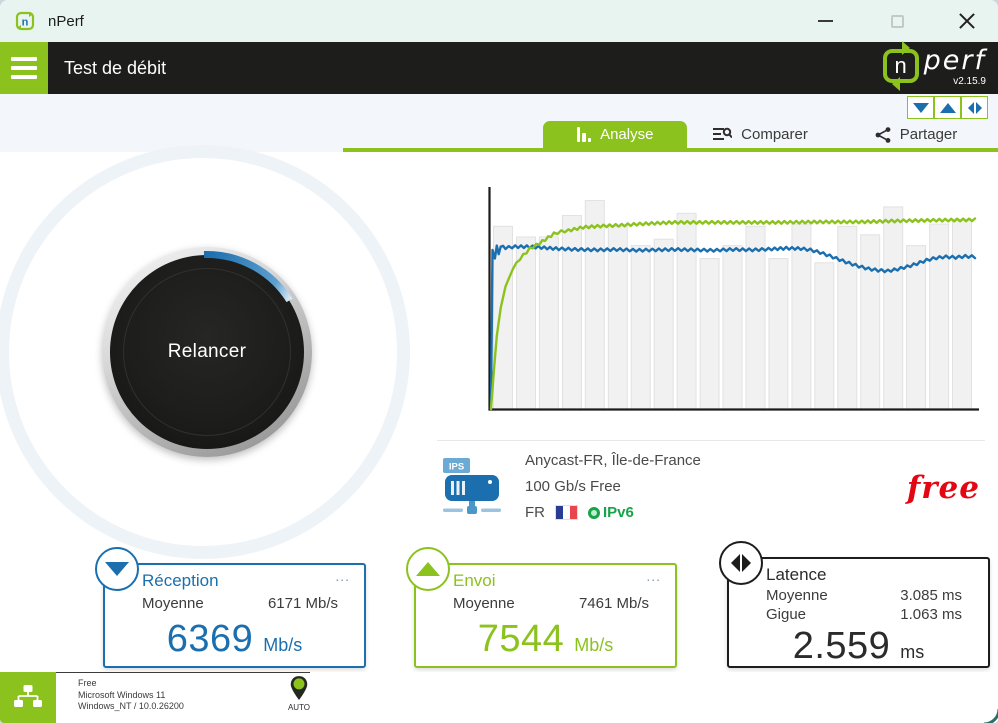  Describe the element at coordinates (474, 580) in the screenshot. I see `upload-card-title: Envoi` at that location.